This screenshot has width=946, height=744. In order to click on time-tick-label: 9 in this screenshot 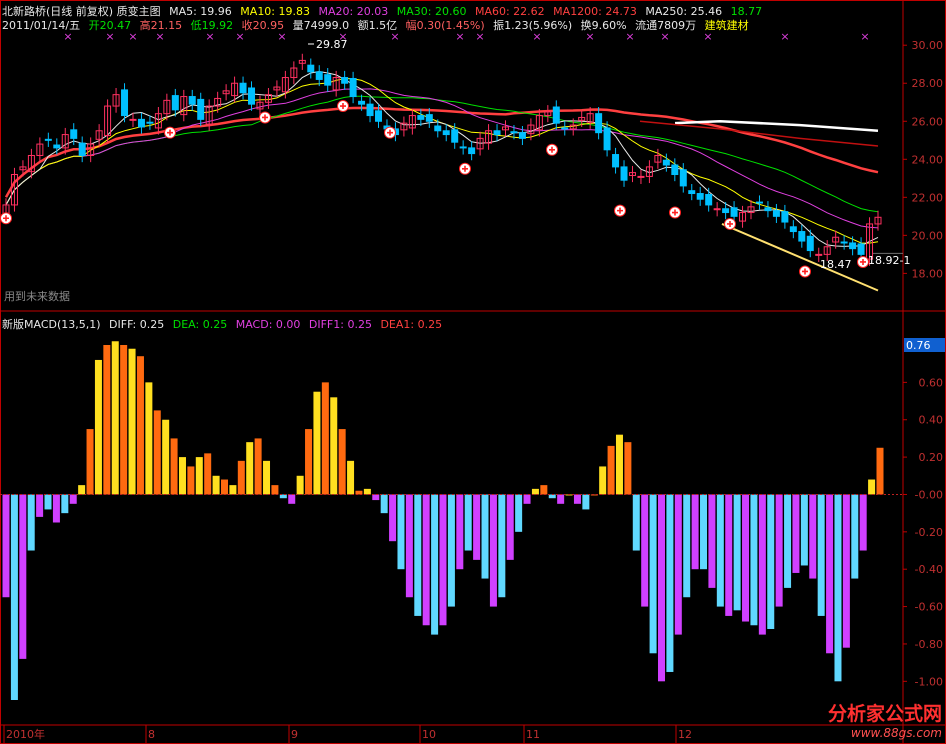, I will do `click(294, 734)`.